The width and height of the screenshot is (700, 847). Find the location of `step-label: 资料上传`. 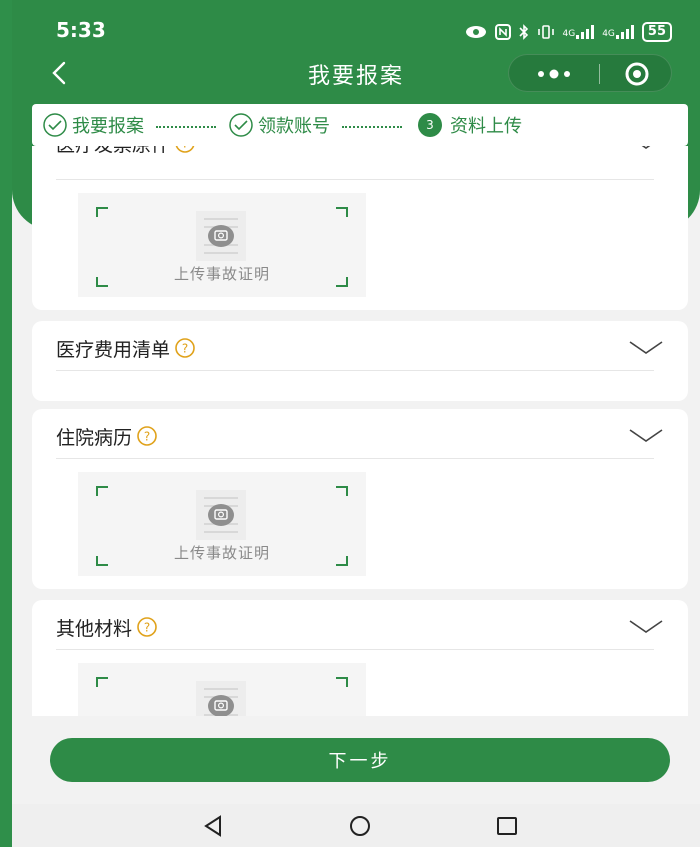

step-label: 资料上传 is located at coordinates (486, 126).